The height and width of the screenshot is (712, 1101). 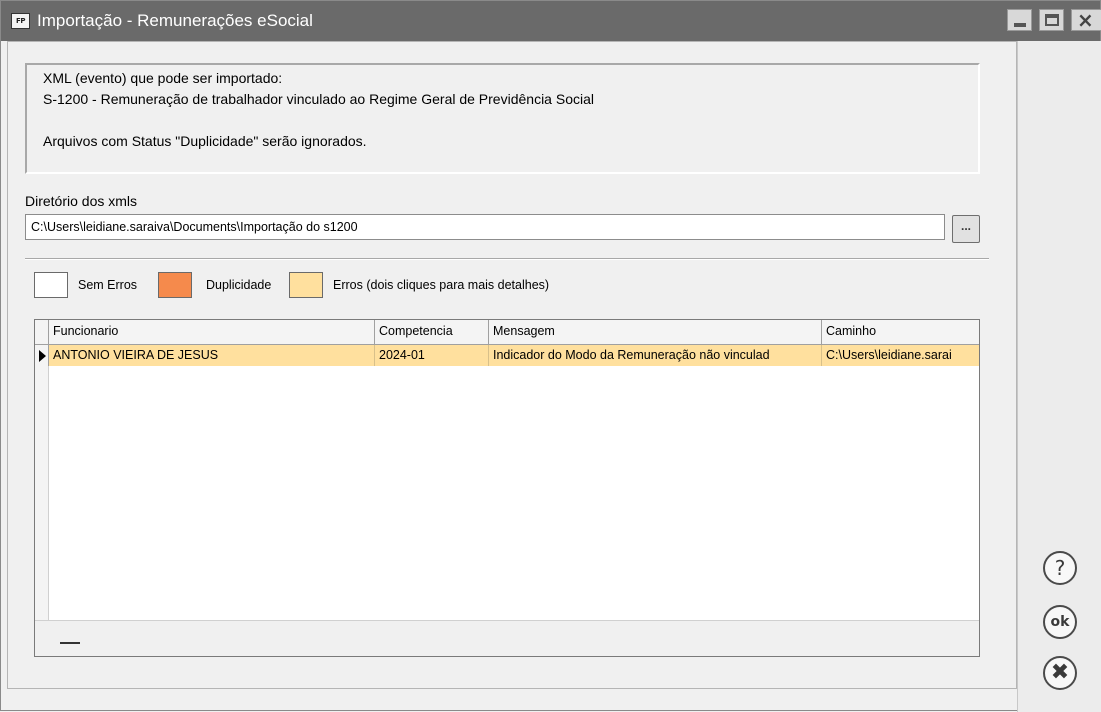 I want to click on row-pointer-icon, so click(x=42, y=356).